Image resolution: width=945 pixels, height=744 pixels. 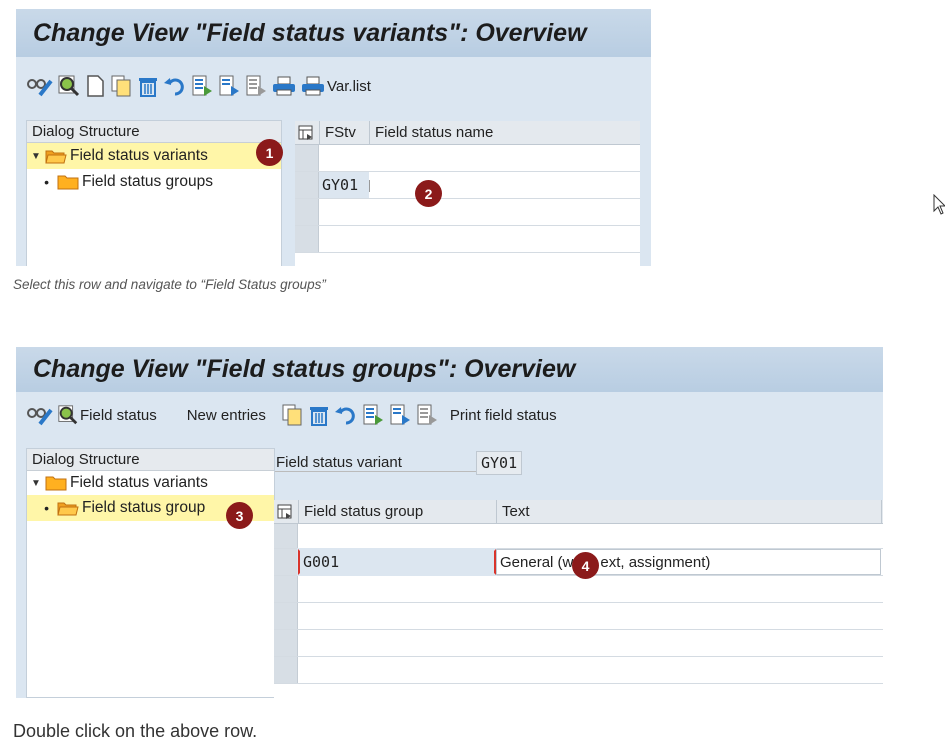 I want to click on application-toolbar: Var.list, so click(x=333, y=86).